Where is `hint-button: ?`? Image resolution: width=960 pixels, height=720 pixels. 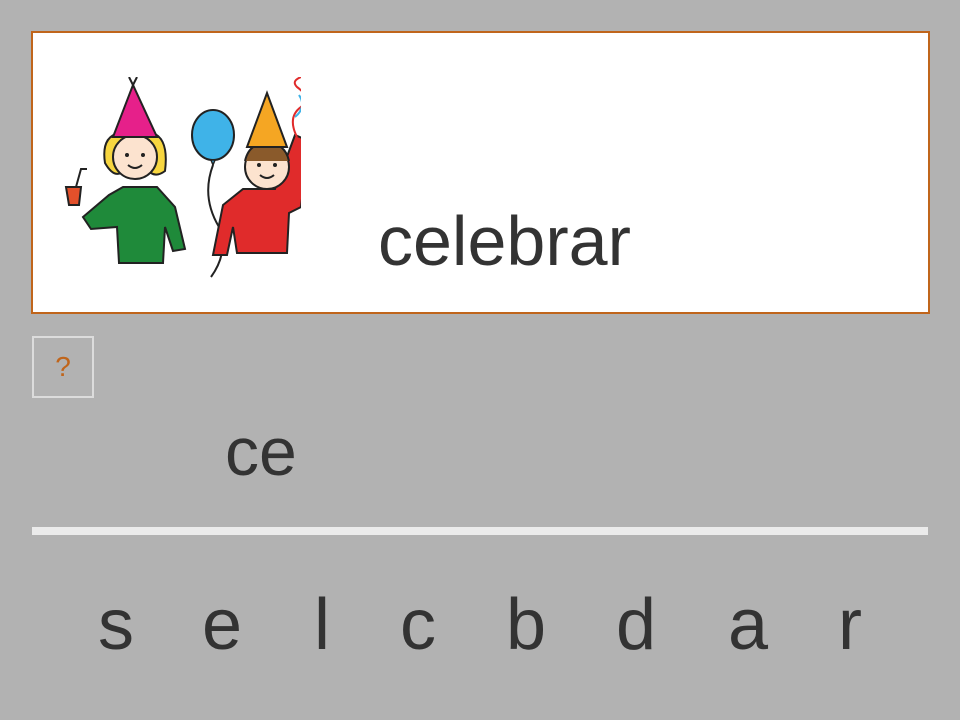 hint-button: ? is located at coordinates (63, 367).